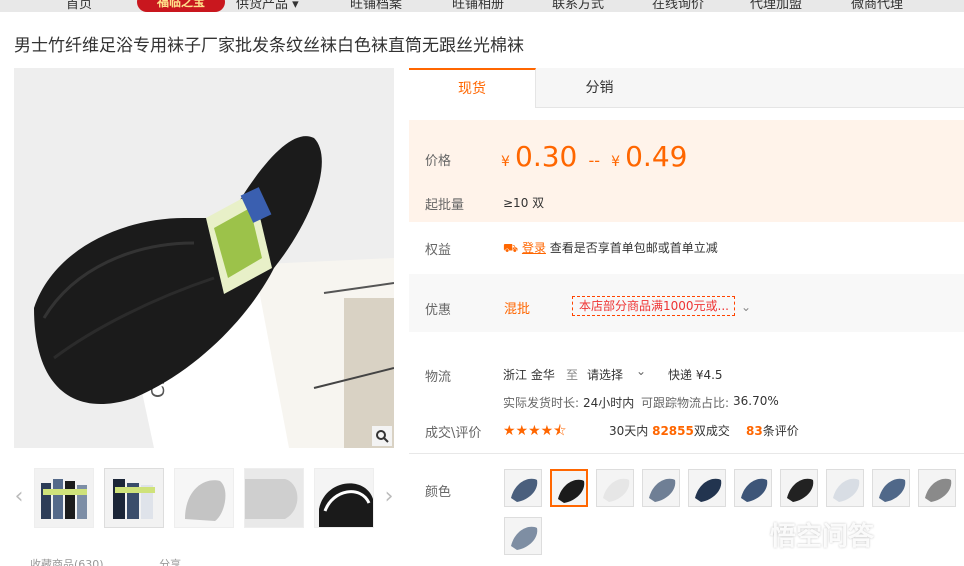 The image size is (964, 566). I want to click on price-label: 价格, so click(438, 161).